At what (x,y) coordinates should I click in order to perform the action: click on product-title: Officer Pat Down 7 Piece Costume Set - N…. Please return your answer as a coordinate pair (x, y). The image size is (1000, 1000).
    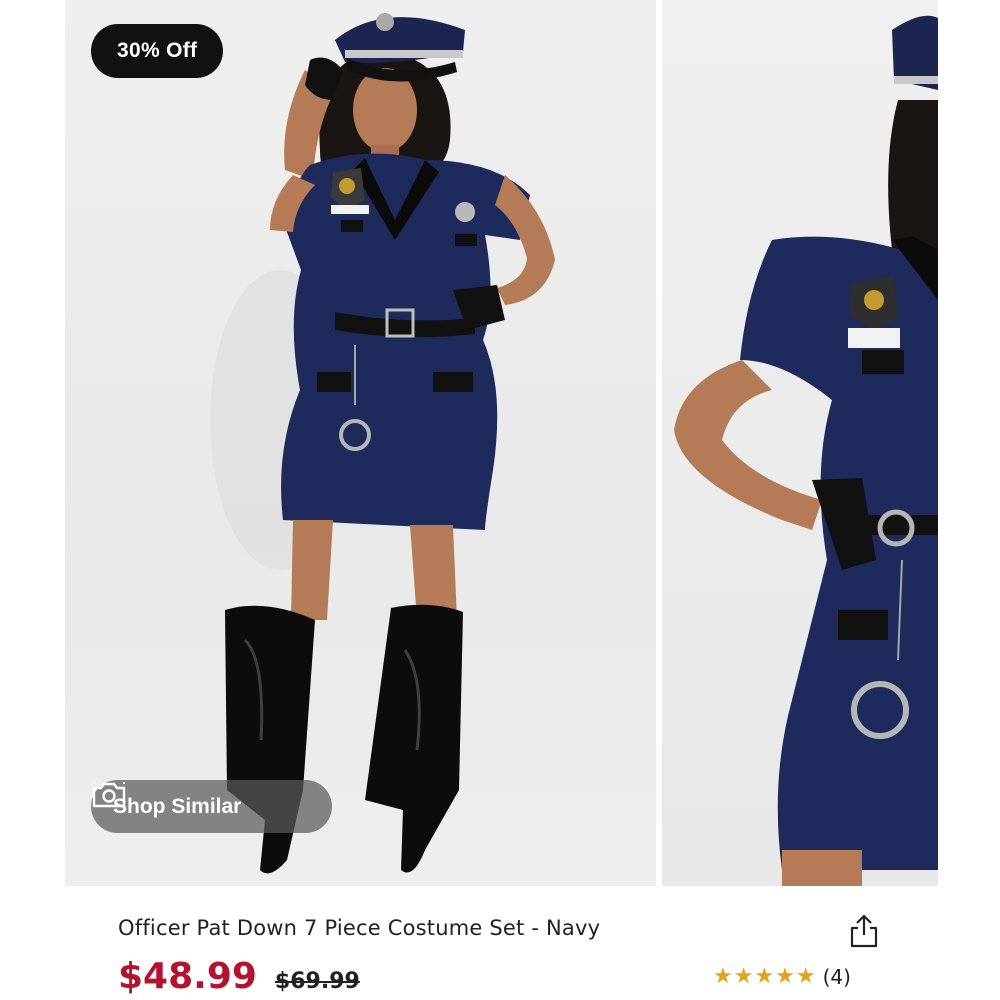
    Looking at the image, I should click on (359, 928).